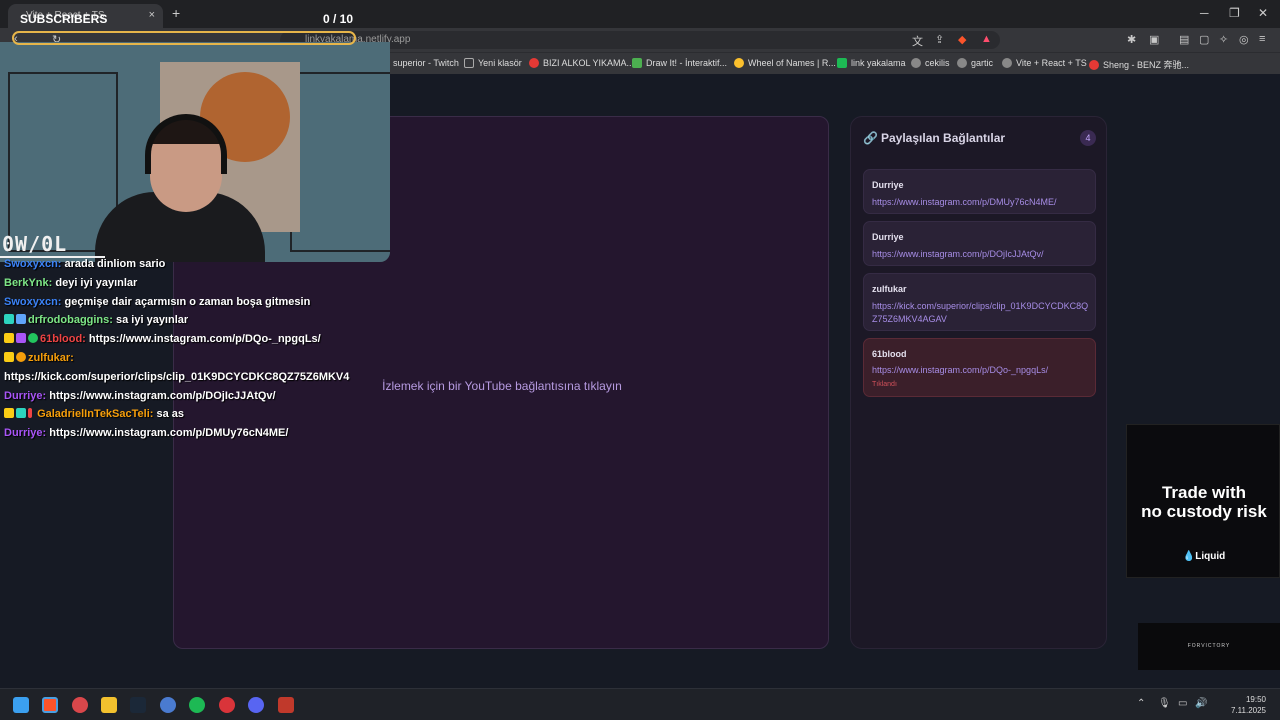 The width and height of the screenshot is (1280, 720). Describe the element at coordinates (21, 705) in the screenshot. I see `start-icon` at that location.